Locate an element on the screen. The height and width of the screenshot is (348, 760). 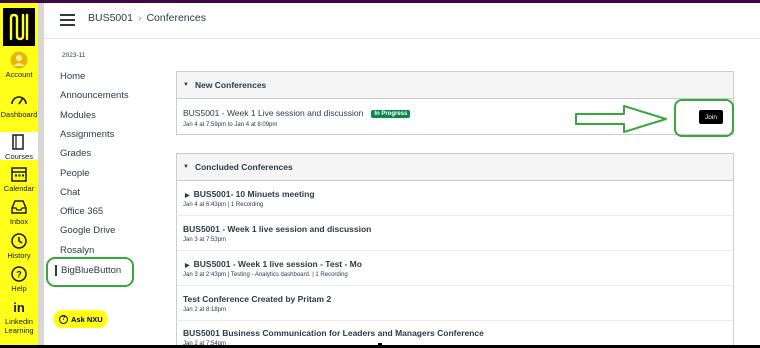
new-conferences-heading: New Conferences is located at coordinates (230, 85).